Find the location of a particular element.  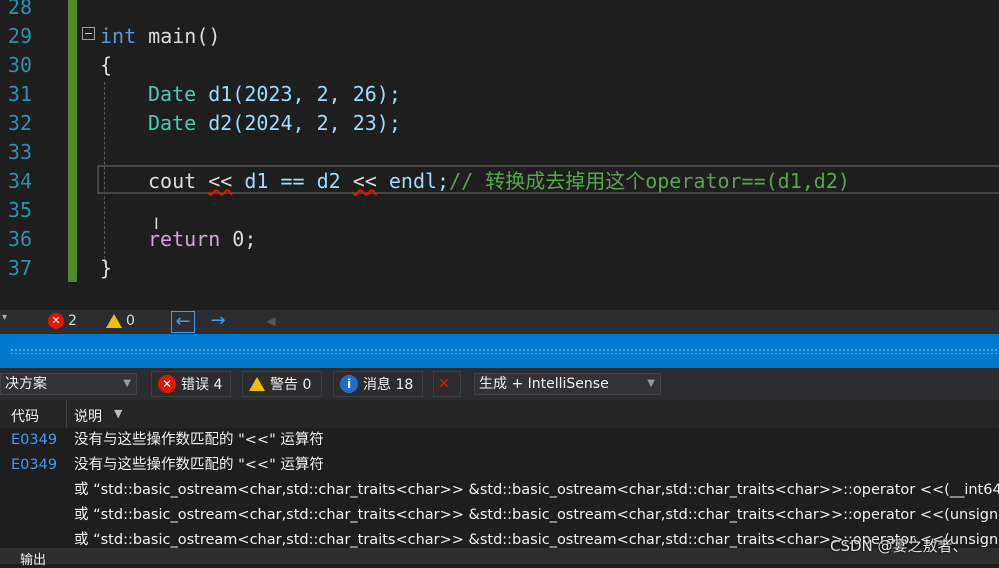

code-text: 0; is located at coordinates (238, 239).